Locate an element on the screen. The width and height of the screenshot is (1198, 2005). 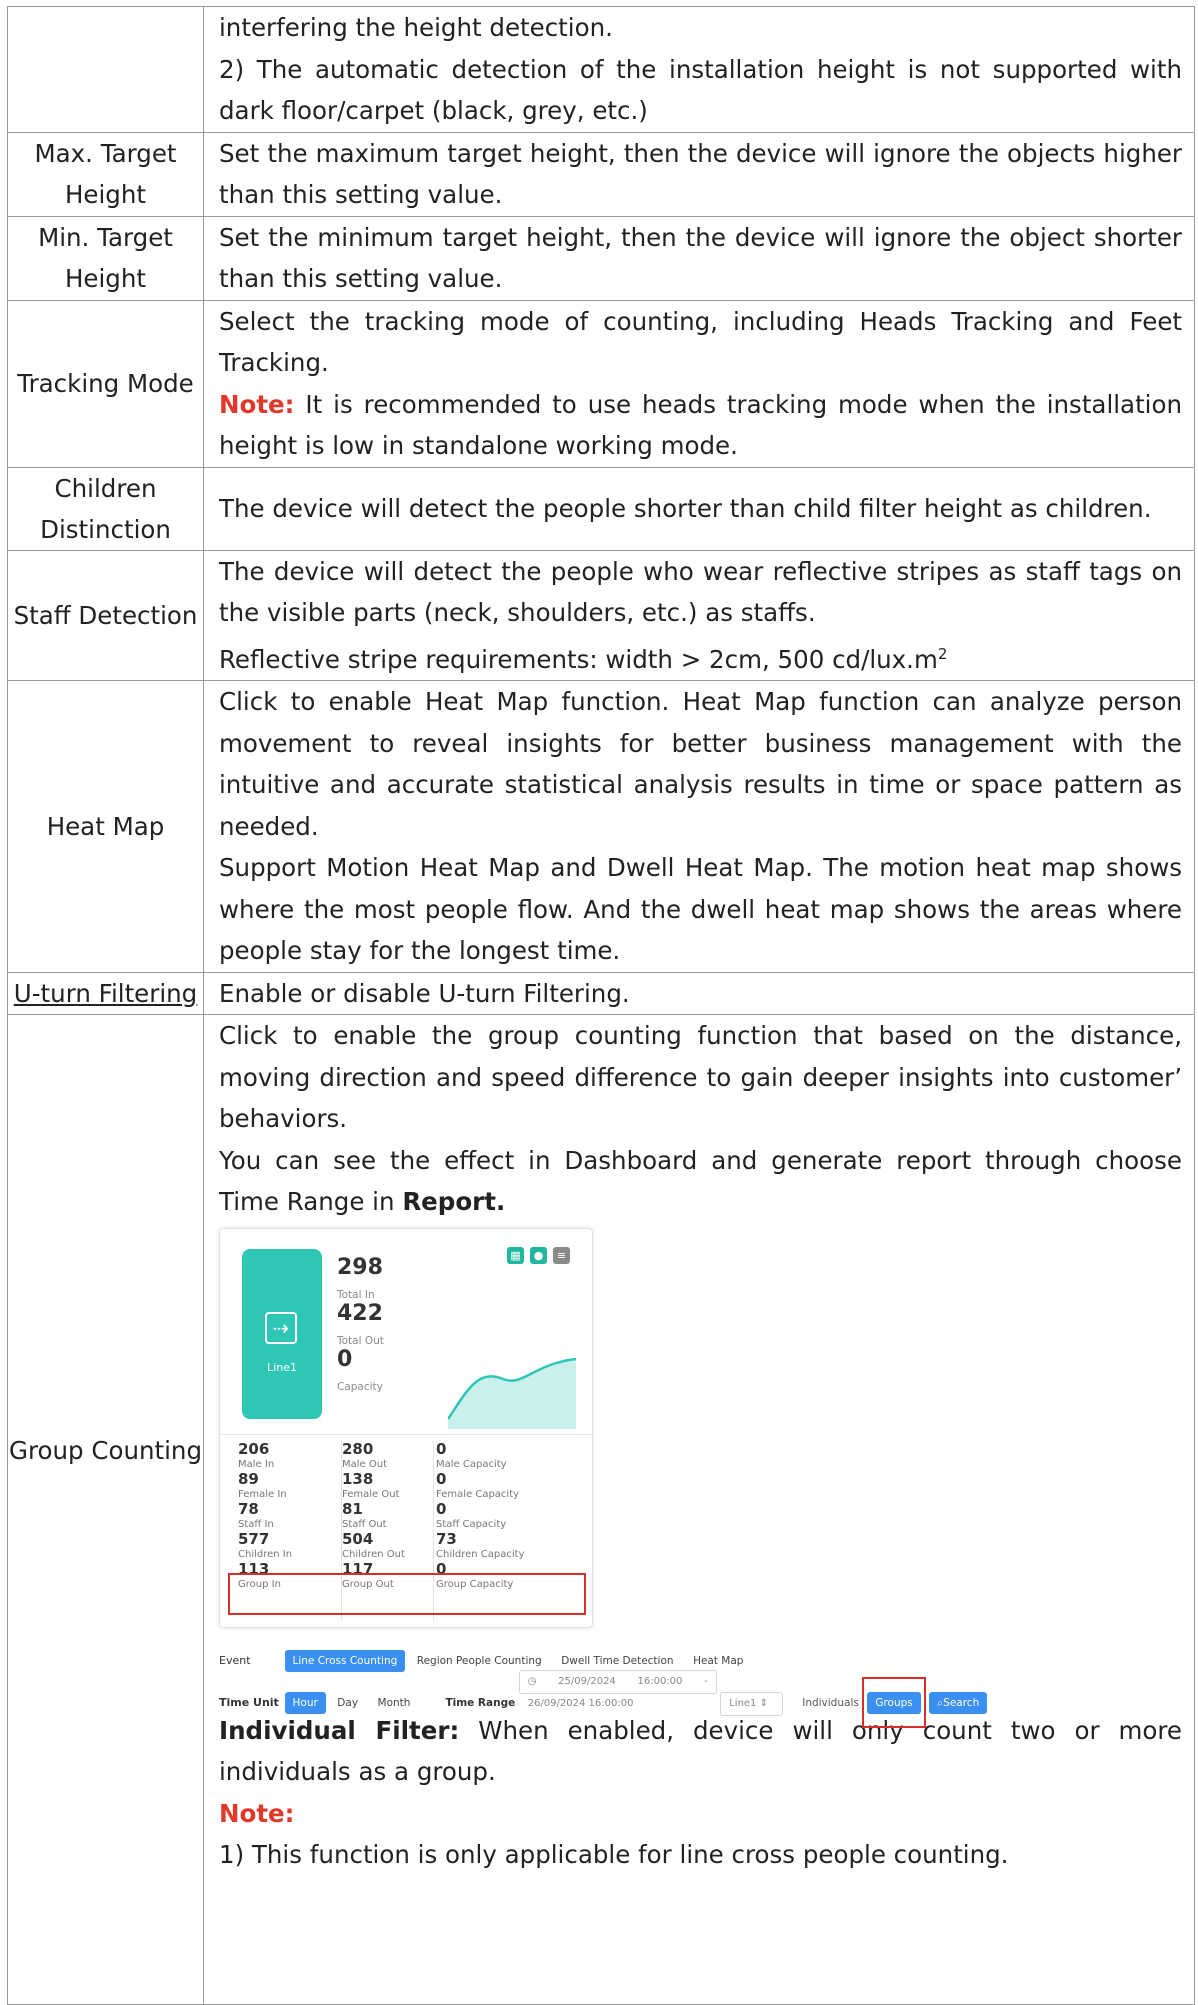
stat-label: Children In is located at coordinates (265, 1554).